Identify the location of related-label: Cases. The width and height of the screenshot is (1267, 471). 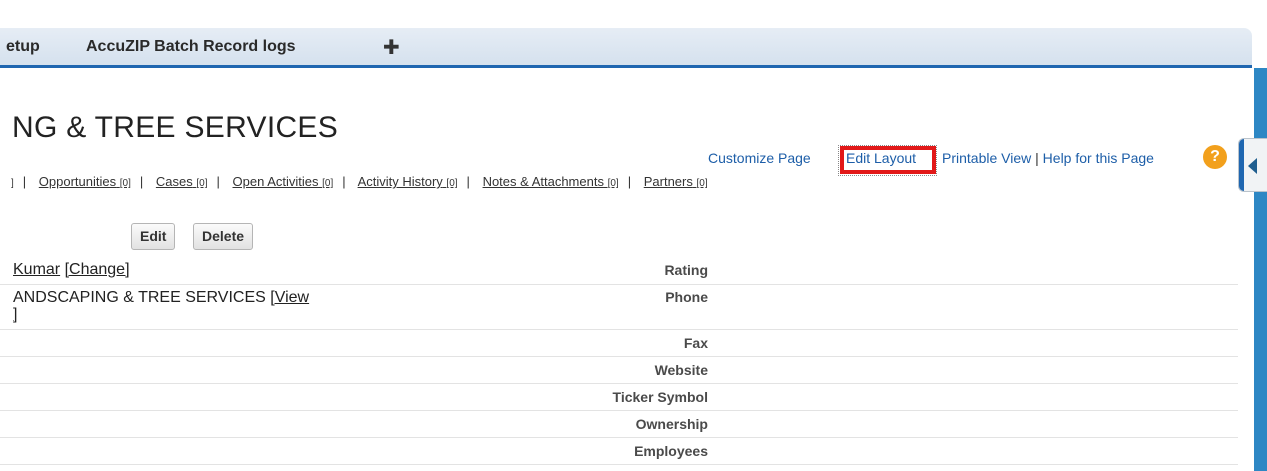
(174, 181).